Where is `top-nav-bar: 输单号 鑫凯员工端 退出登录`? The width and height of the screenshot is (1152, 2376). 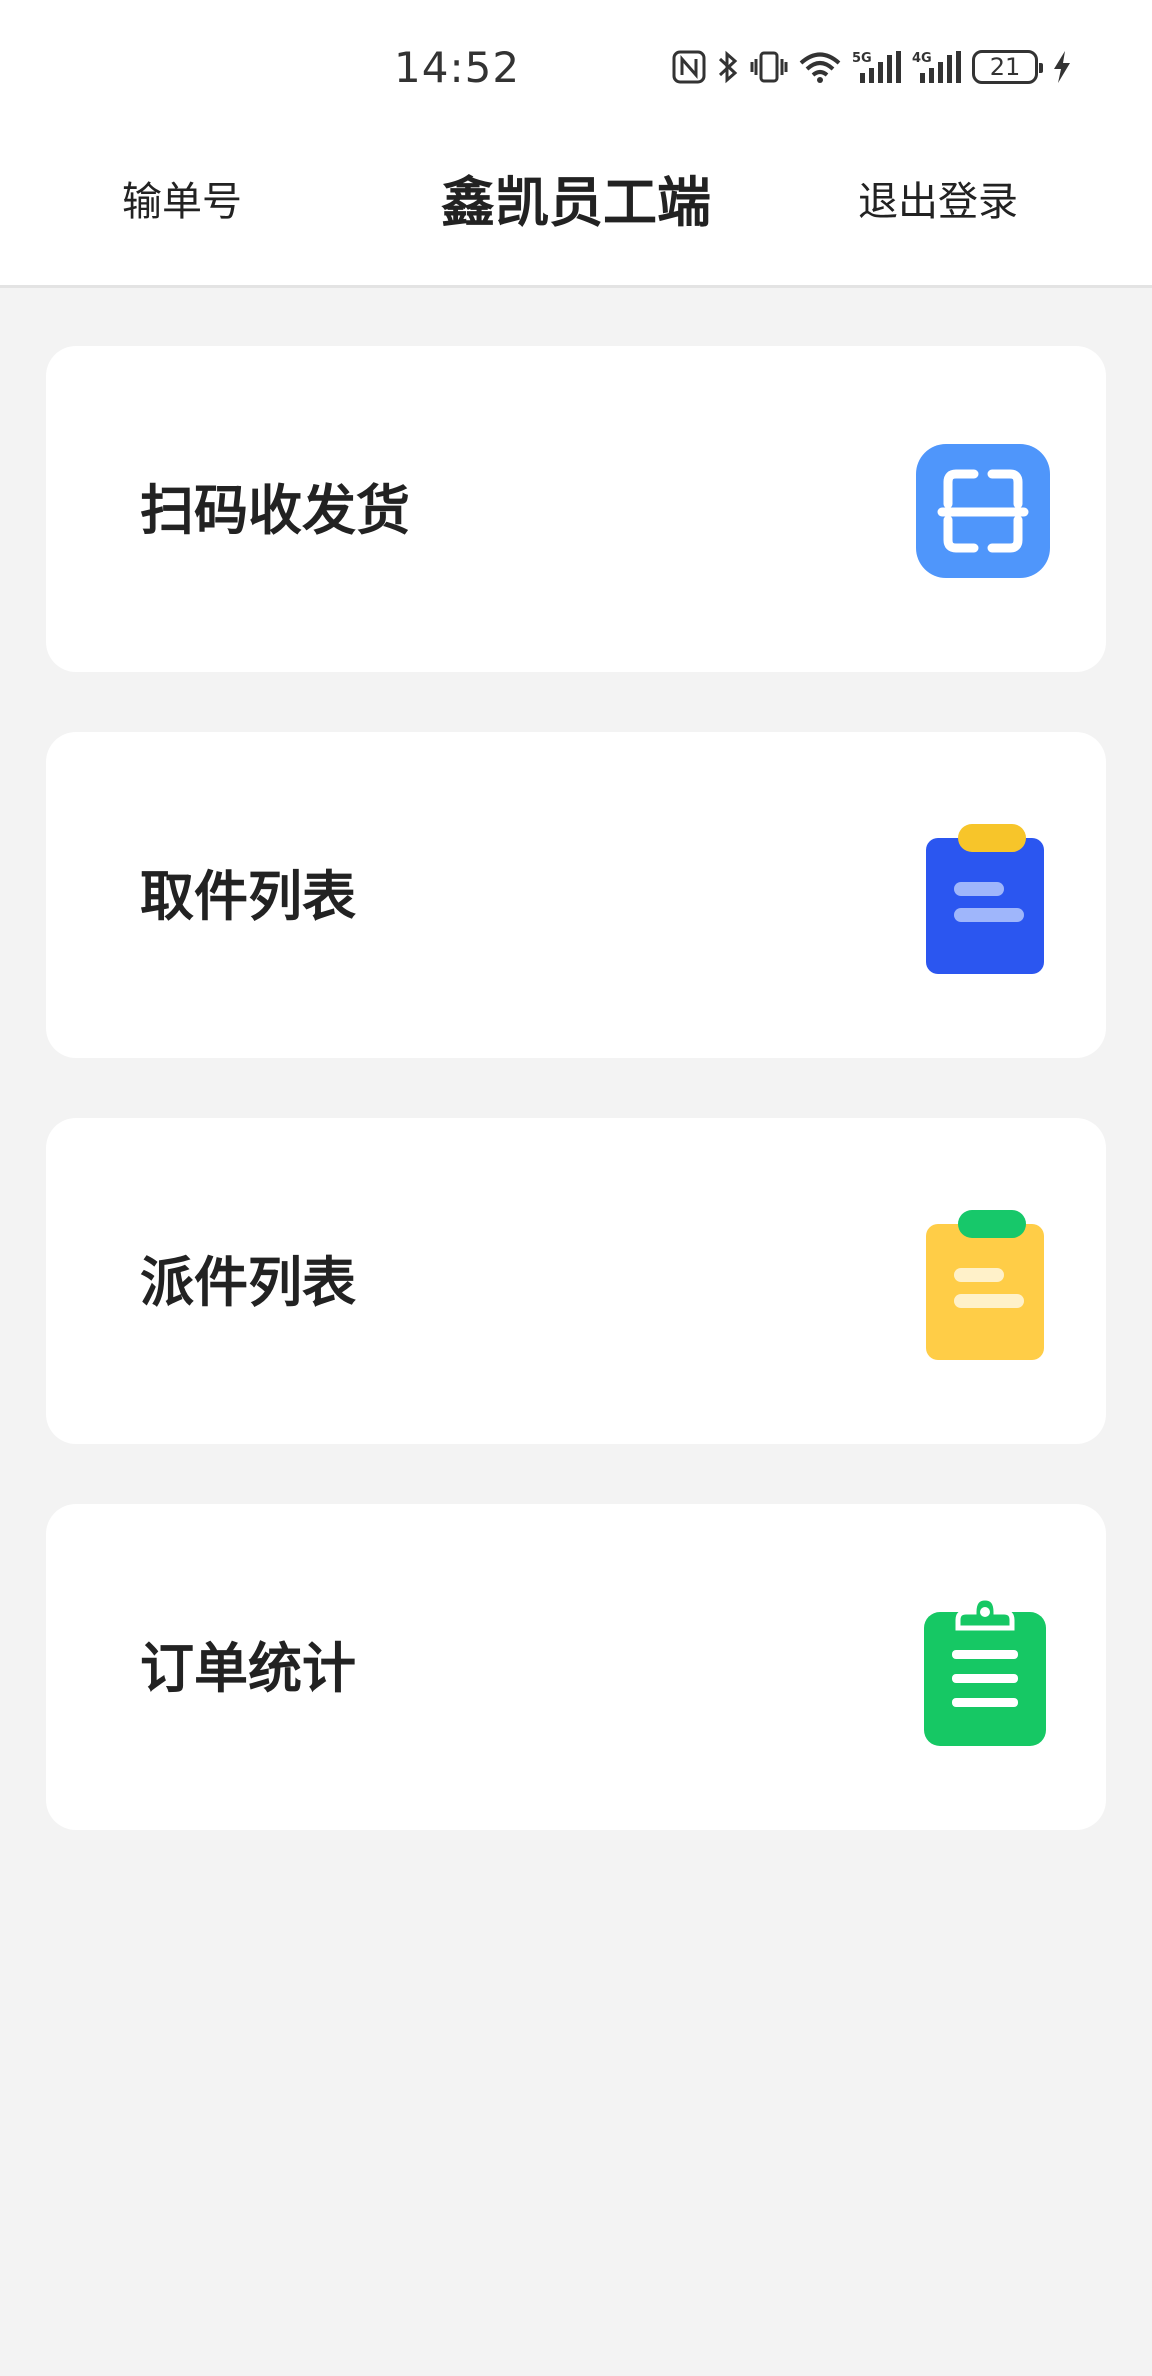
top-nav-bar: 输单号 鑫凯员工端 退出登录 is located at coordinates (576, 209).